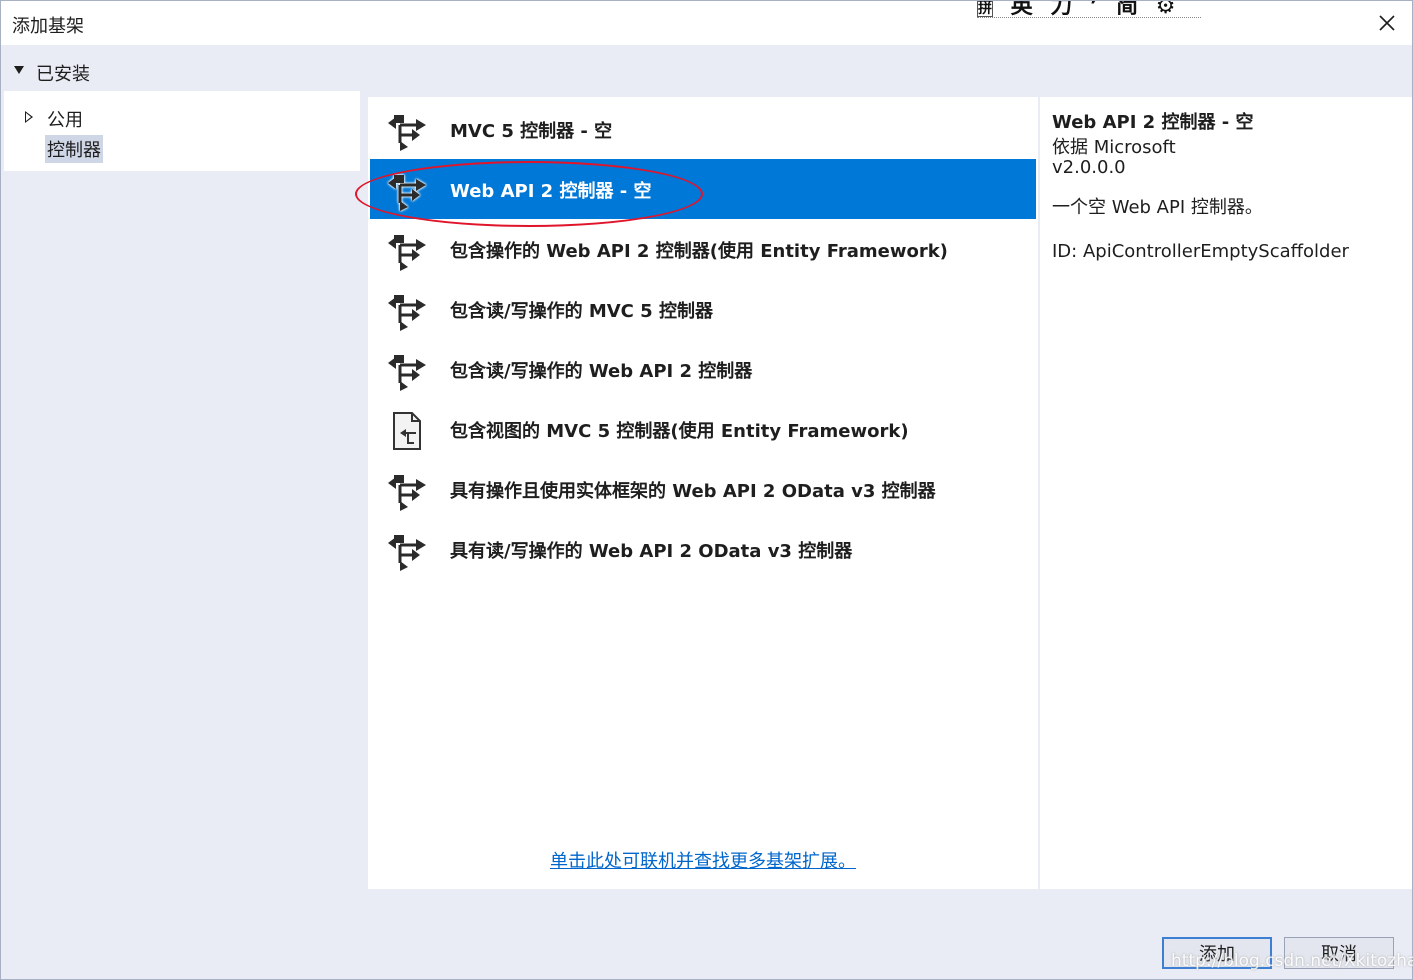 This screenshot has height=980, width=1413. Describe the element at coordinates (74, 149) in the screenshot. I see `tree-item-controllers: 控制器` at that location.